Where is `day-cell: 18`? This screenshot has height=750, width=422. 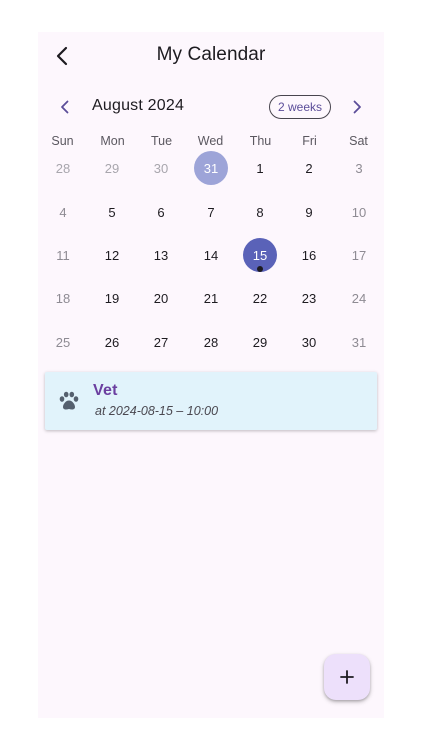 day-cell: 18 is located at coordinates (63, 298).